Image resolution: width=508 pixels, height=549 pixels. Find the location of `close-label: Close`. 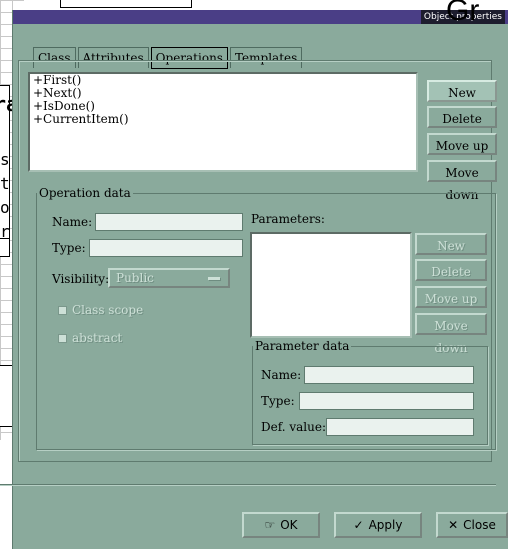

close-label: Close is located at coordinates (479, 525).